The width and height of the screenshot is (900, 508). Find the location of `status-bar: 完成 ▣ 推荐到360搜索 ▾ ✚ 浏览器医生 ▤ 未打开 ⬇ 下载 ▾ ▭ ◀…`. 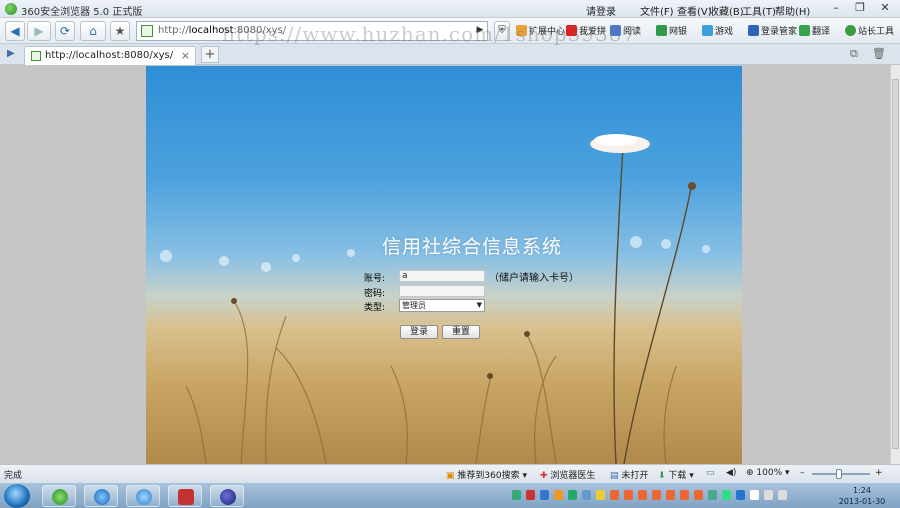

status-bar: 完成 ▣ 推荐到360搜索 ▾ ✚ 浏览器医生 ▤ 未打开 ⬇ 下载 ▾ ▭ ◀… is located at coordinates (450, 473).